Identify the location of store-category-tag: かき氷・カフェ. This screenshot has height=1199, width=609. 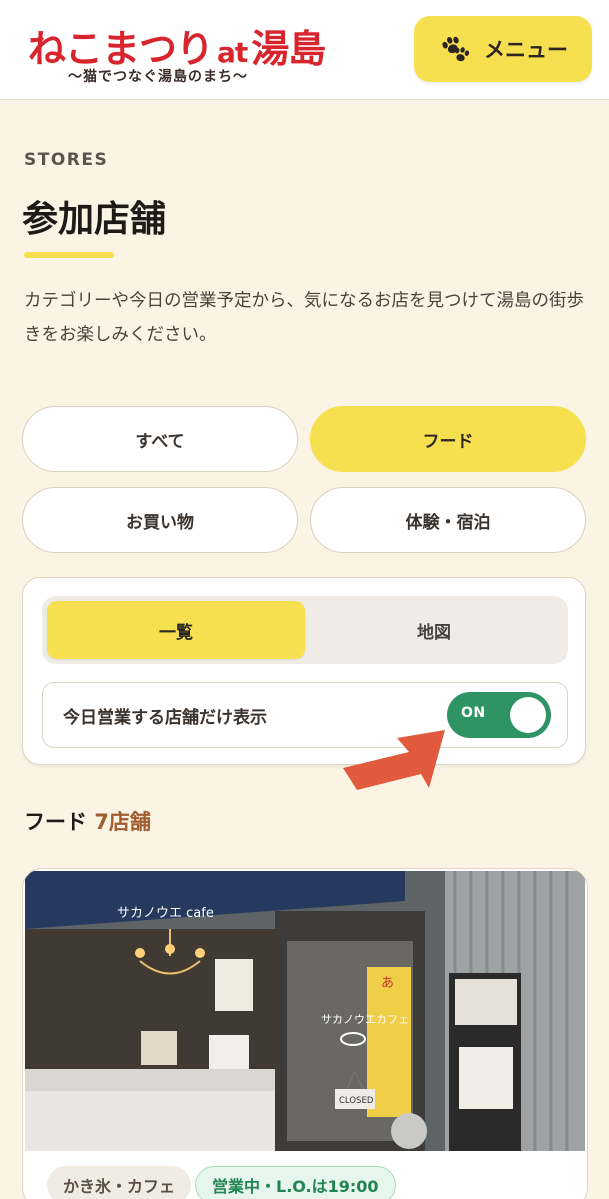
(119, 1182).